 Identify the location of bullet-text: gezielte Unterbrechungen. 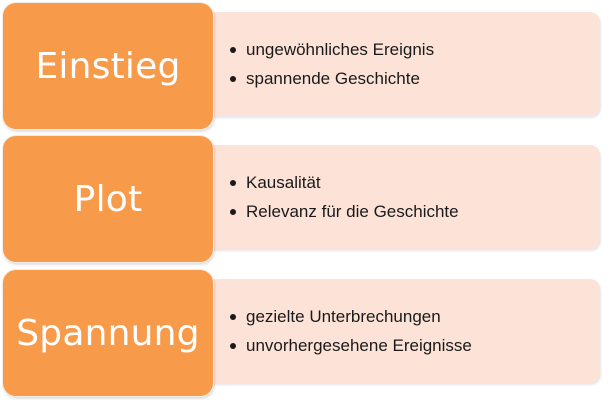
(343, 316).